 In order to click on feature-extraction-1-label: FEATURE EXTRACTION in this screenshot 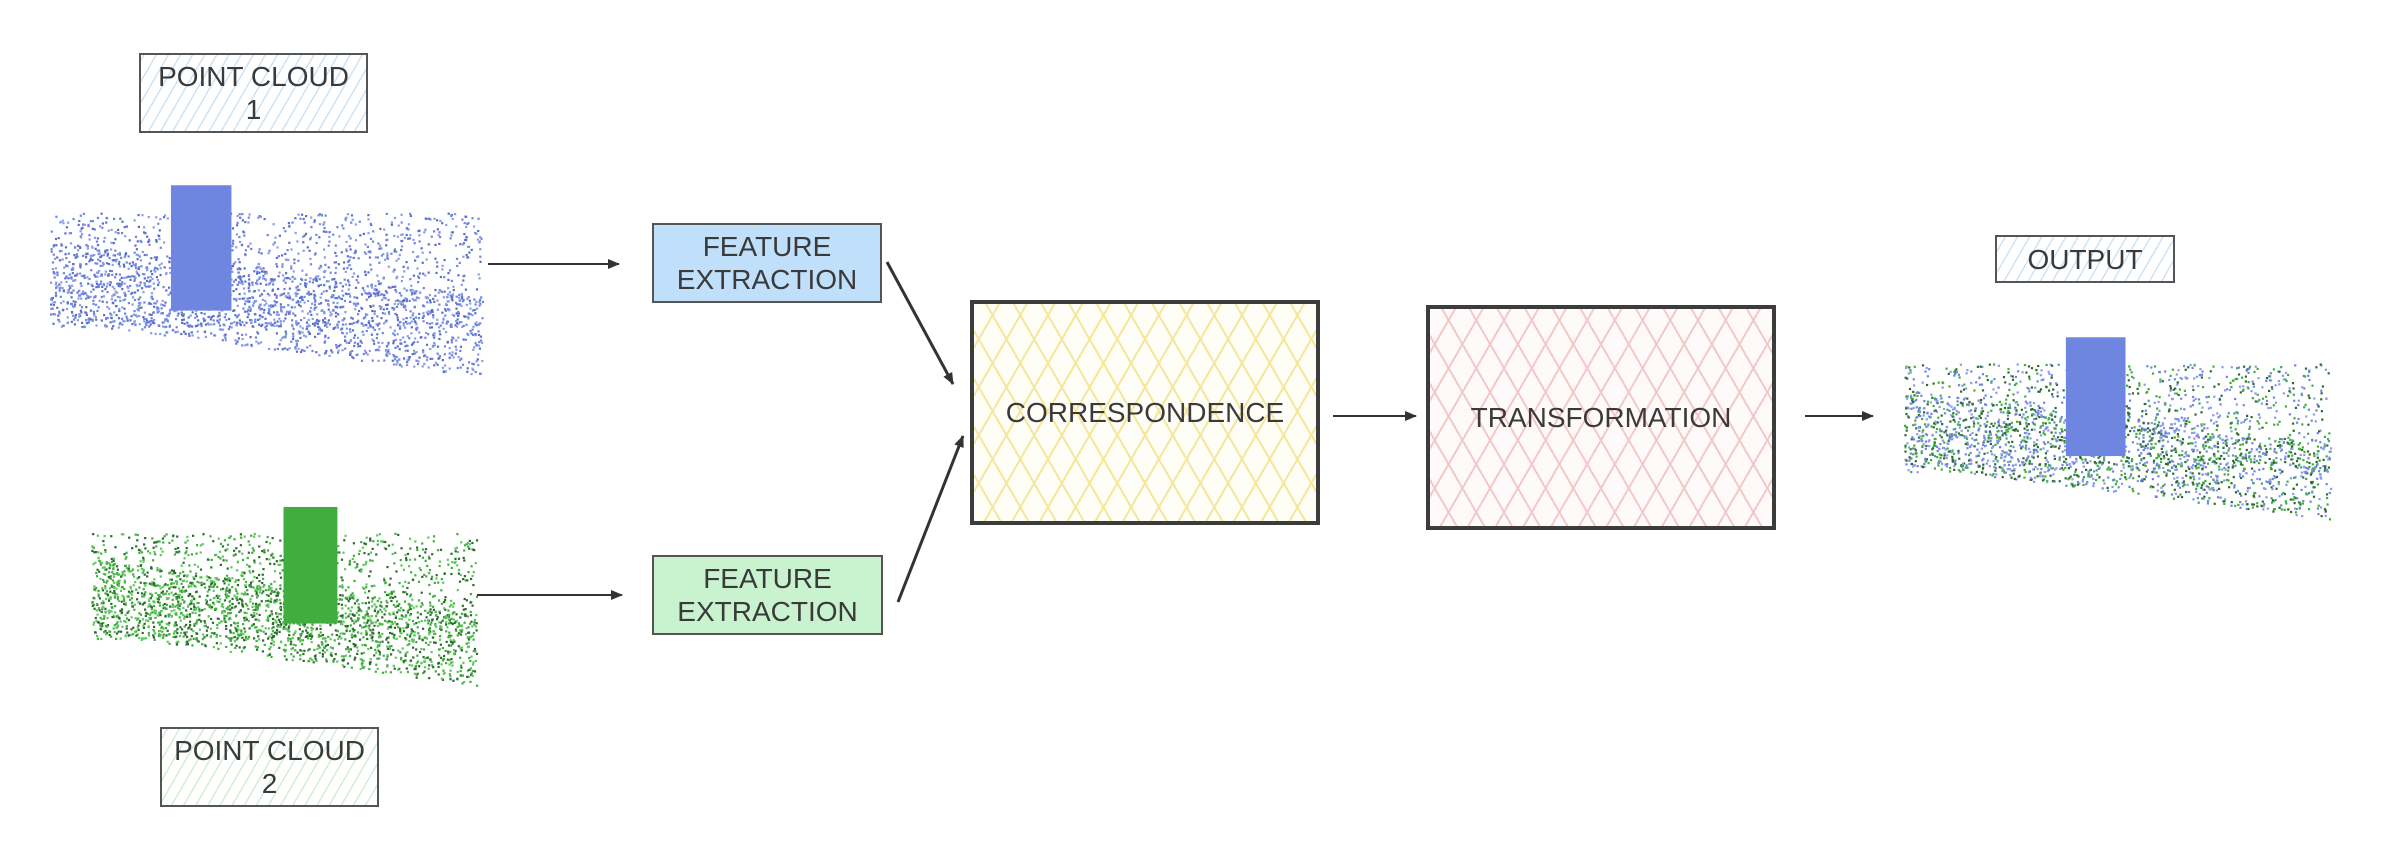, I will do `click(767, 263)`.